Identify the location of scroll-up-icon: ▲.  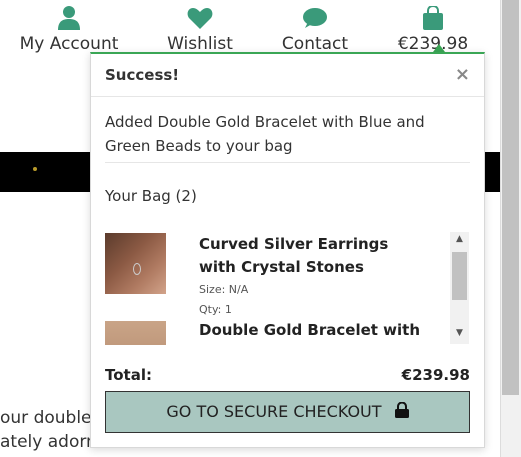
(459, 240).